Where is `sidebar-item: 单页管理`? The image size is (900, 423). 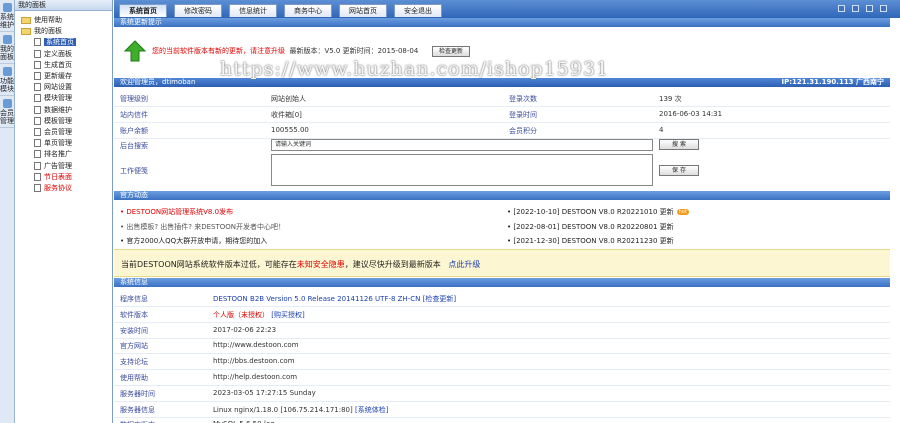
sidebar-item: 单页管理 is located at coordinates (53, 143).